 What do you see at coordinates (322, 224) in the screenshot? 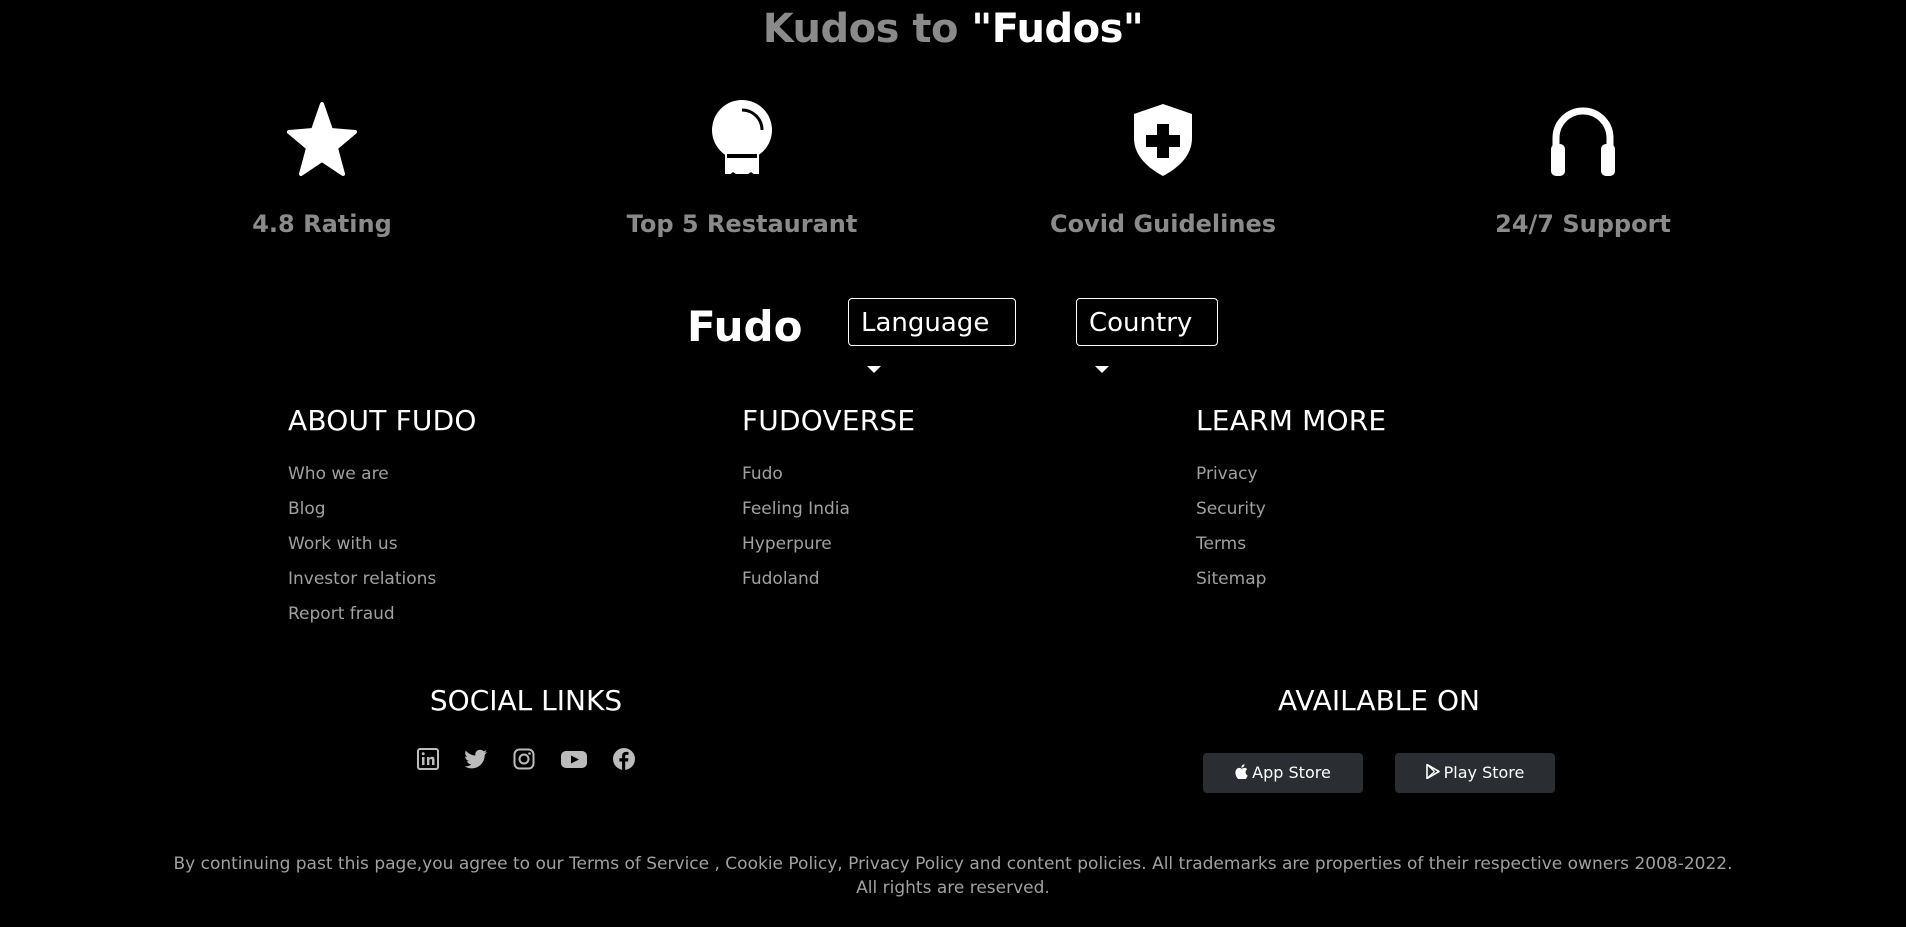
I see `feature-label: 4.8 Rating` at bounding box center [322, 224].